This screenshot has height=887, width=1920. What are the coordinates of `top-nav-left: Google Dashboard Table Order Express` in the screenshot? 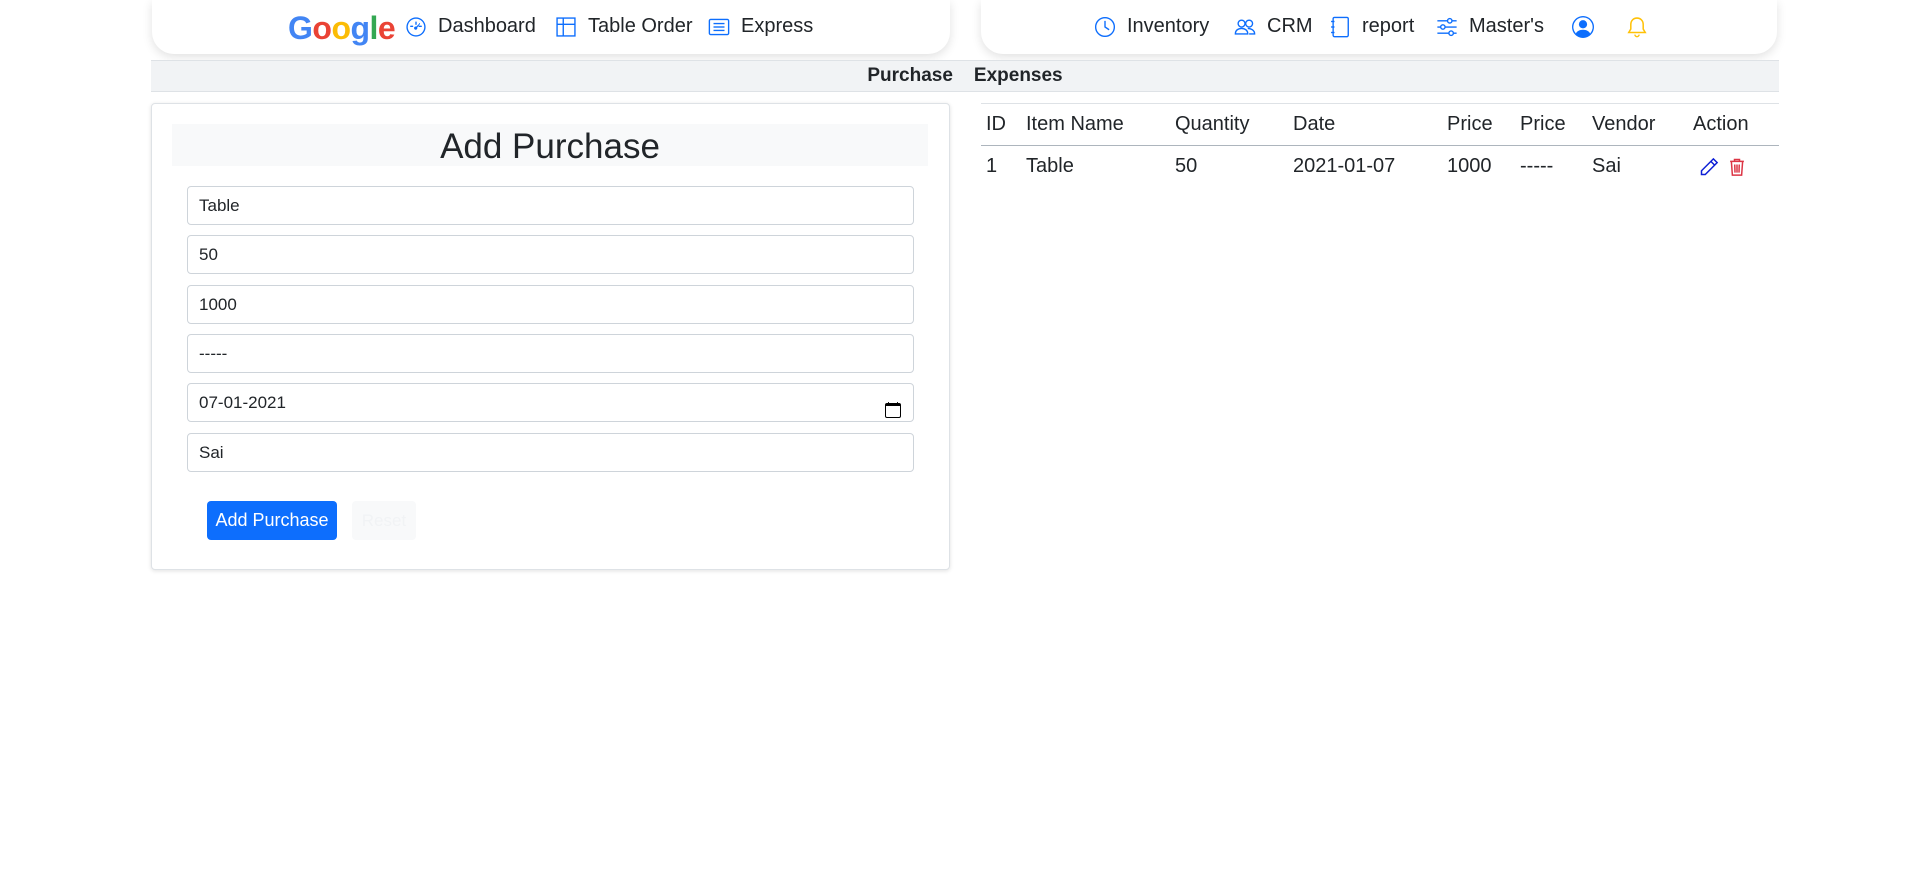 It's located at (551, 27).